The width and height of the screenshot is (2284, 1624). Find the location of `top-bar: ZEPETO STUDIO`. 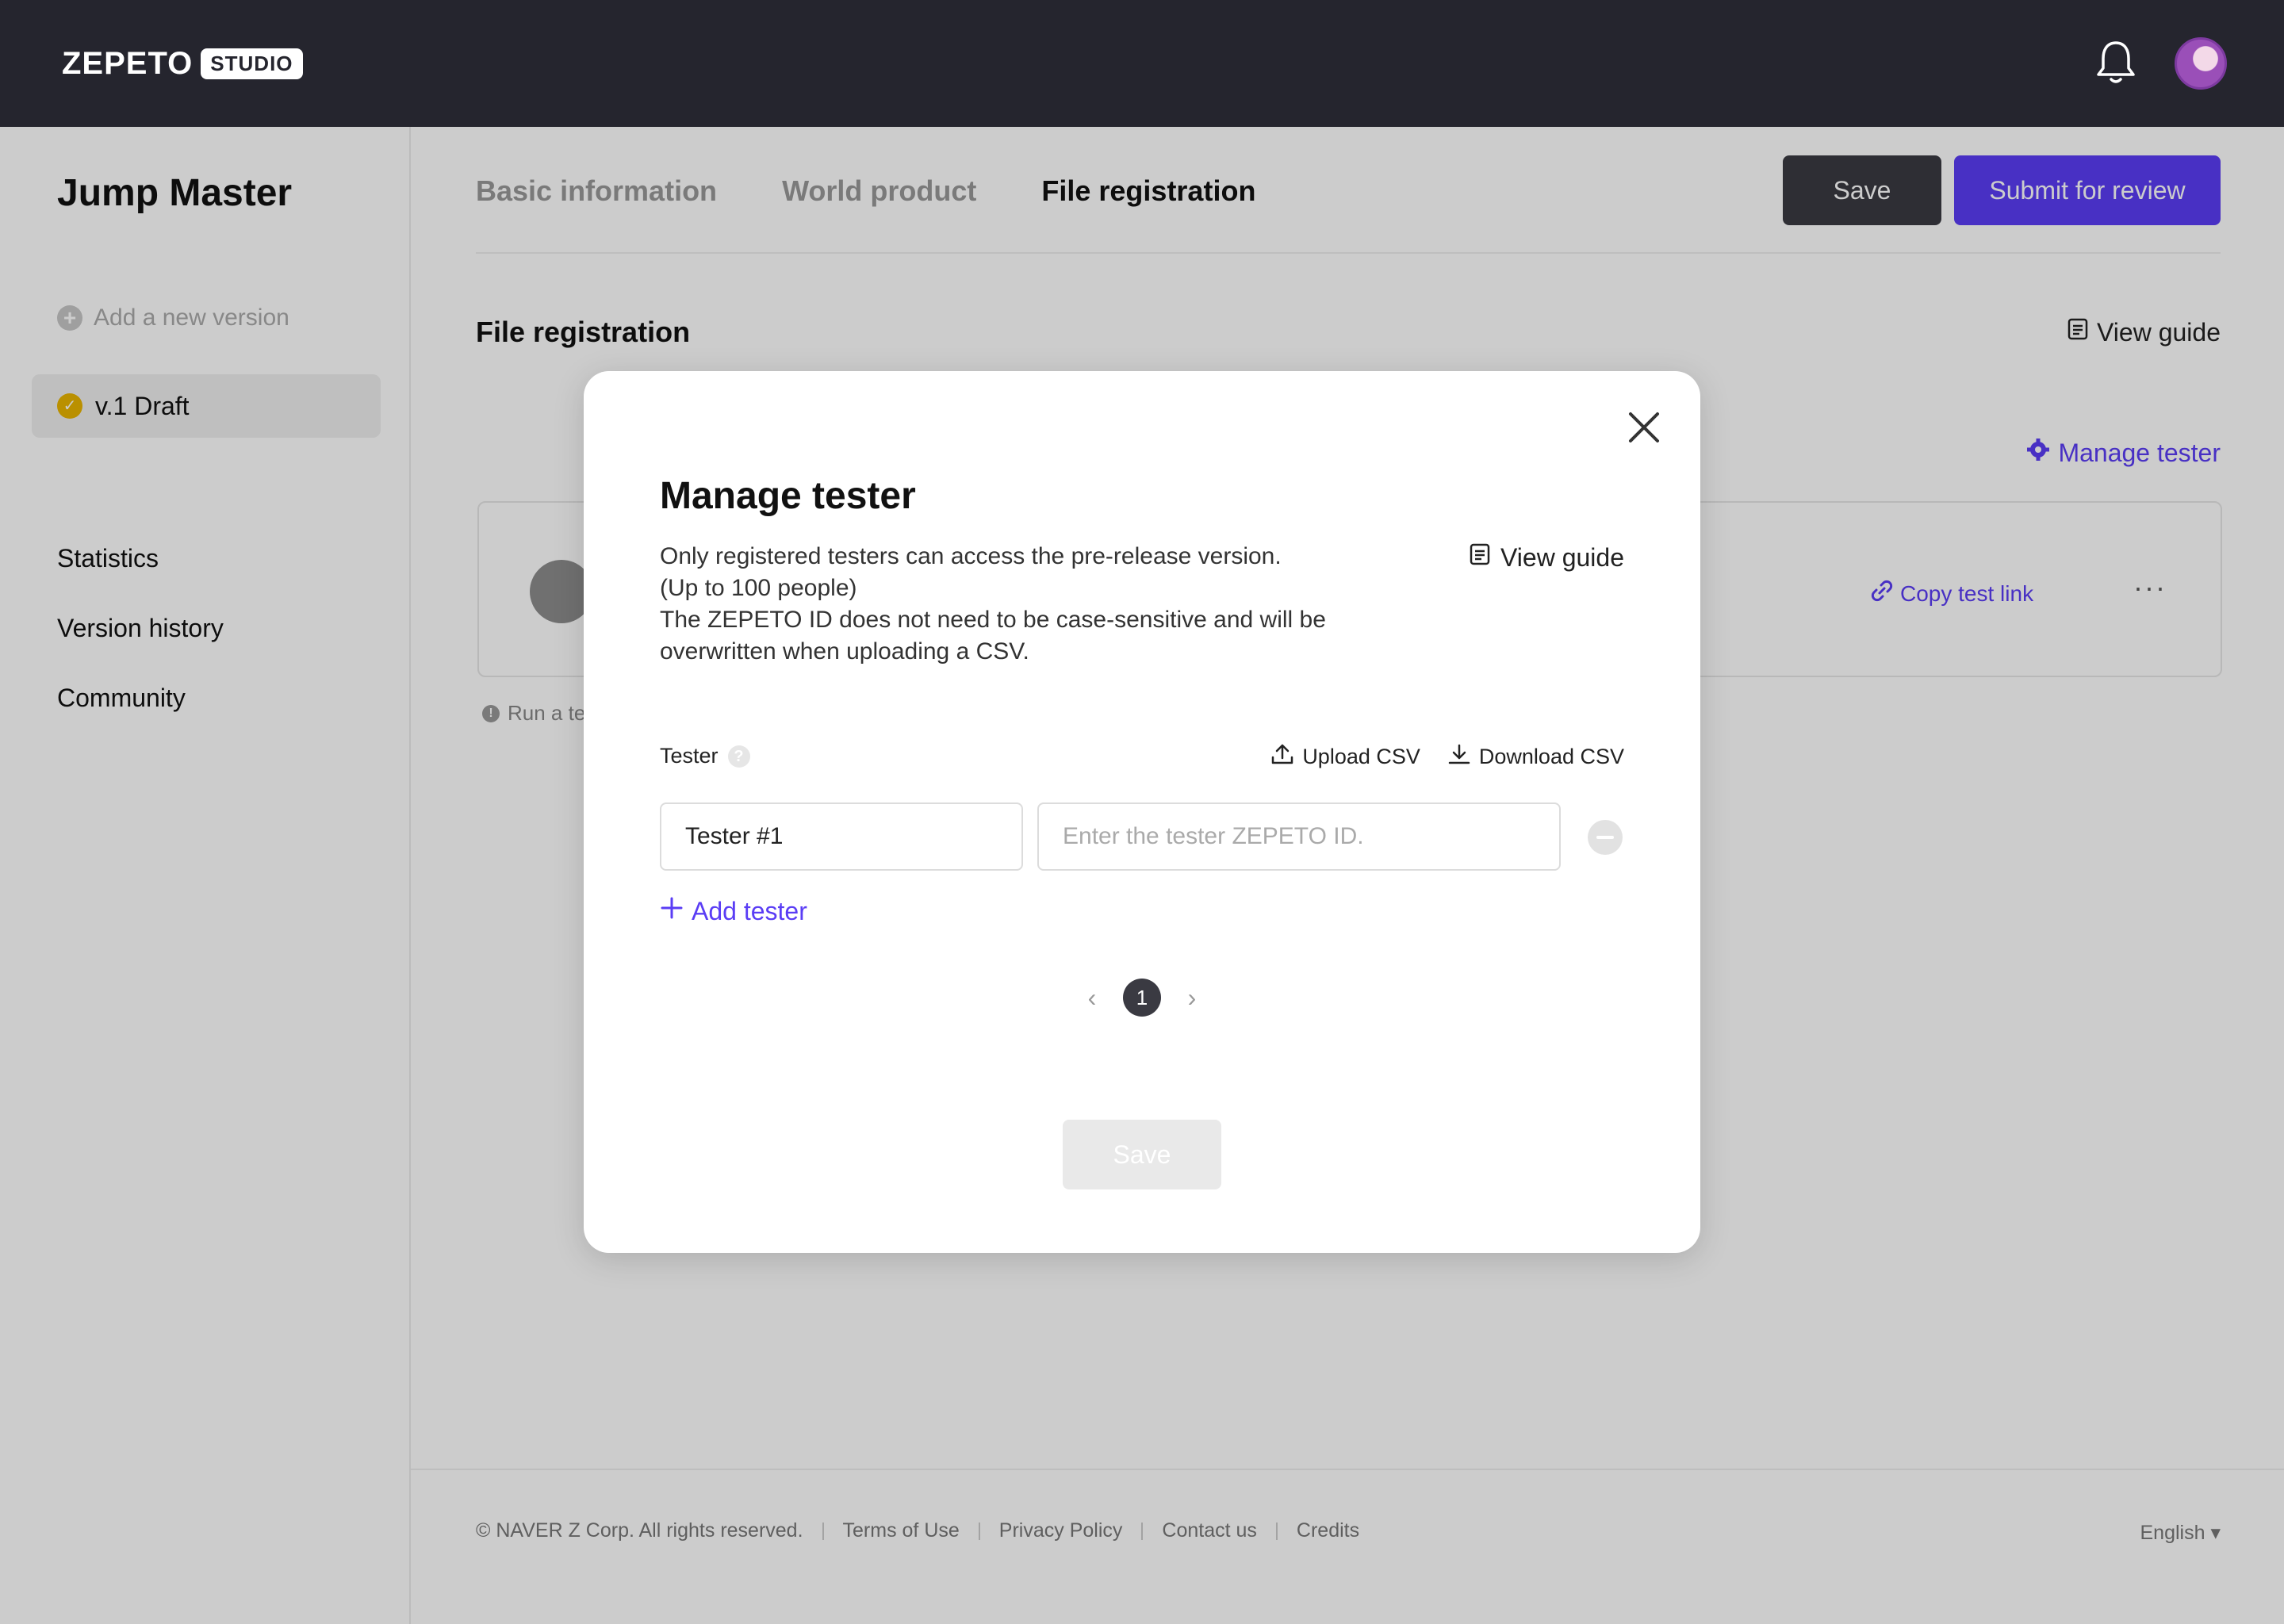

top-bar: ZEPETO STUDIO is located at coordinates (1142, 63).